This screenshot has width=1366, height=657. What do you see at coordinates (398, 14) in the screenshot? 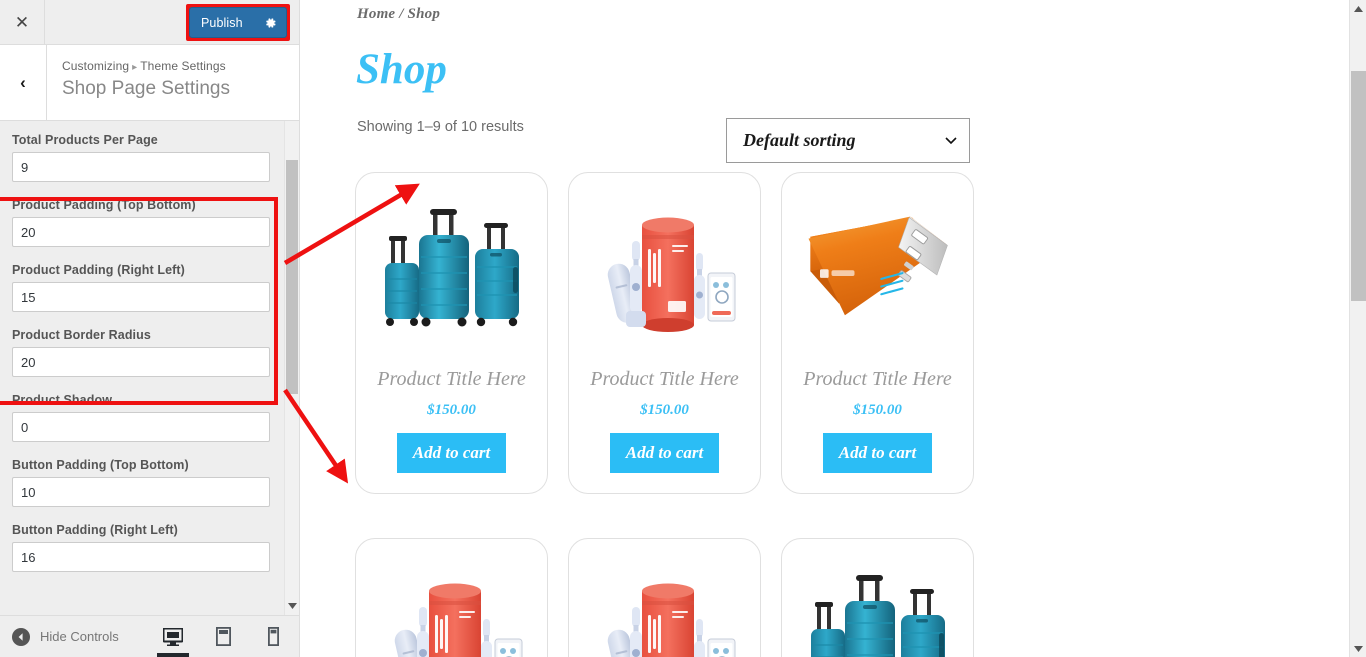
I see `shop-breadcrumb: Home / Shop` at bounding box center [398, 14].